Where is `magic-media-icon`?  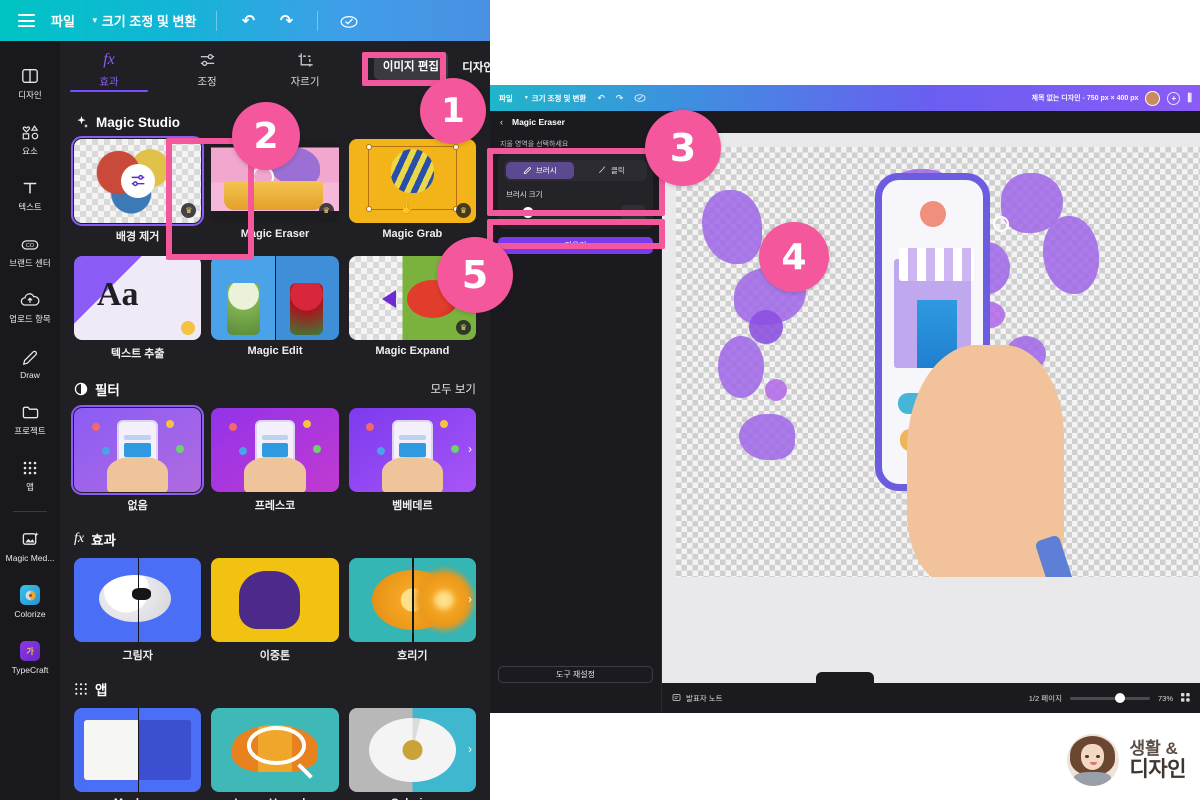
magic-media-icon is located at coordinates (30, 539).